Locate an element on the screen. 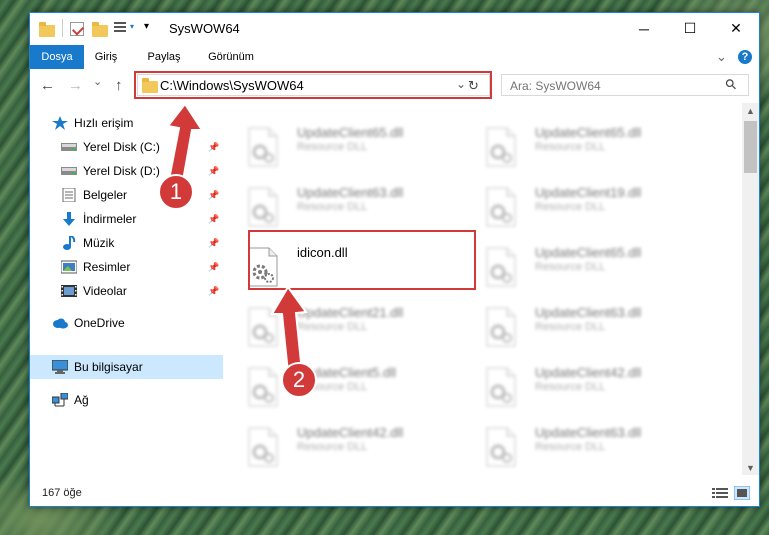  file-name: UpdateClient42.dll is located at coordinates (350, 432).